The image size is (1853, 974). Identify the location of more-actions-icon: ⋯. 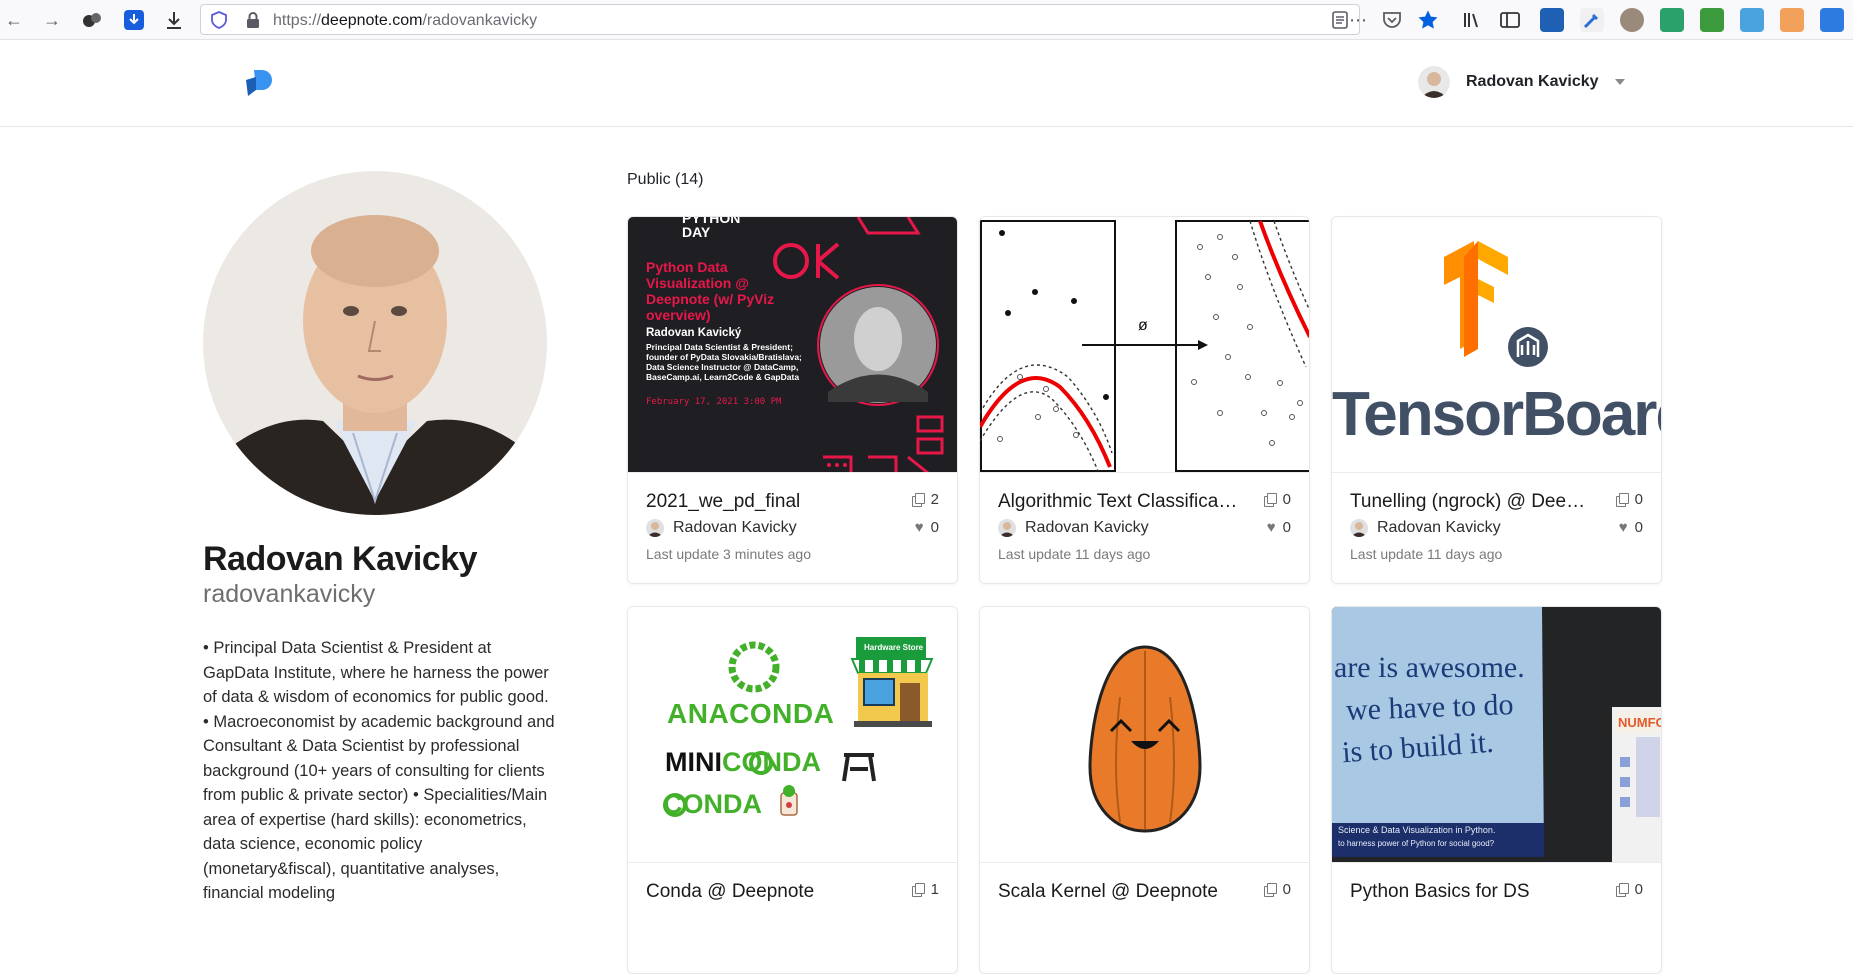
(1358, 20).